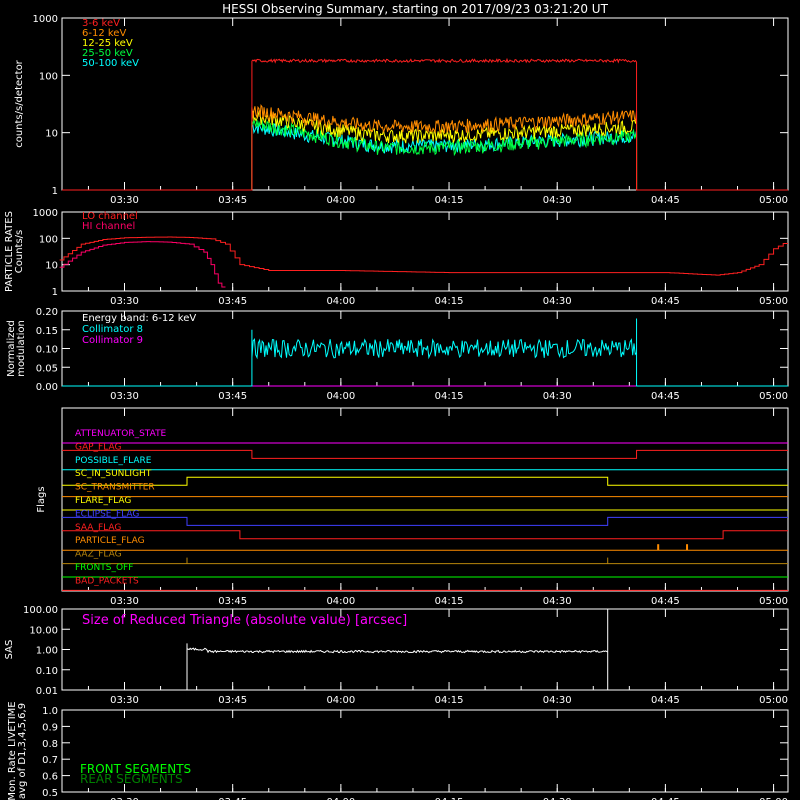 This screenshot has width=800, height=800. I want to click on y-axis-label: counts/s/detector, so click(19, 103).